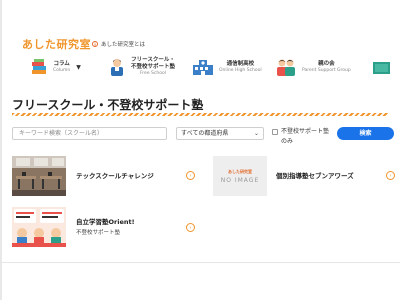  What do you see at coordinates (153, 60) in the screenshot?
I see `nav-label-free-school: フリースクール・` at bounding box center [153, 60].